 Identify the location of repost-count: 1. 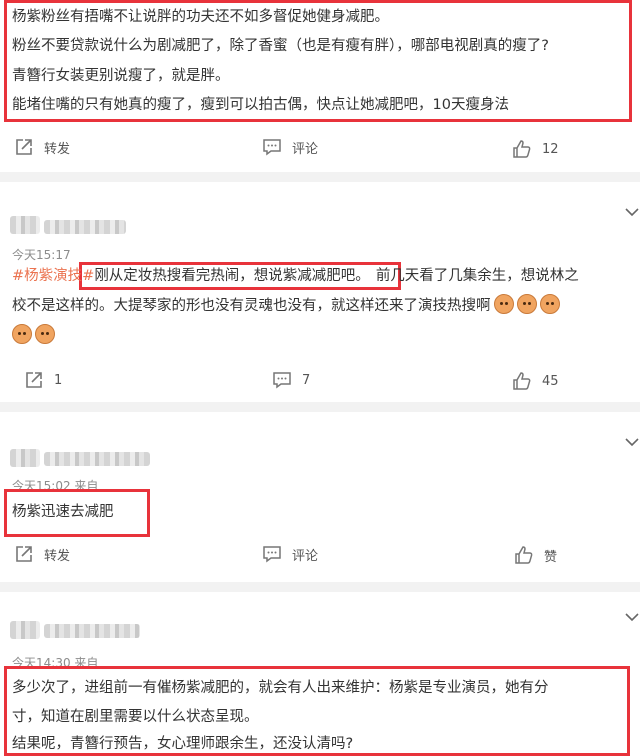
(58, 380).